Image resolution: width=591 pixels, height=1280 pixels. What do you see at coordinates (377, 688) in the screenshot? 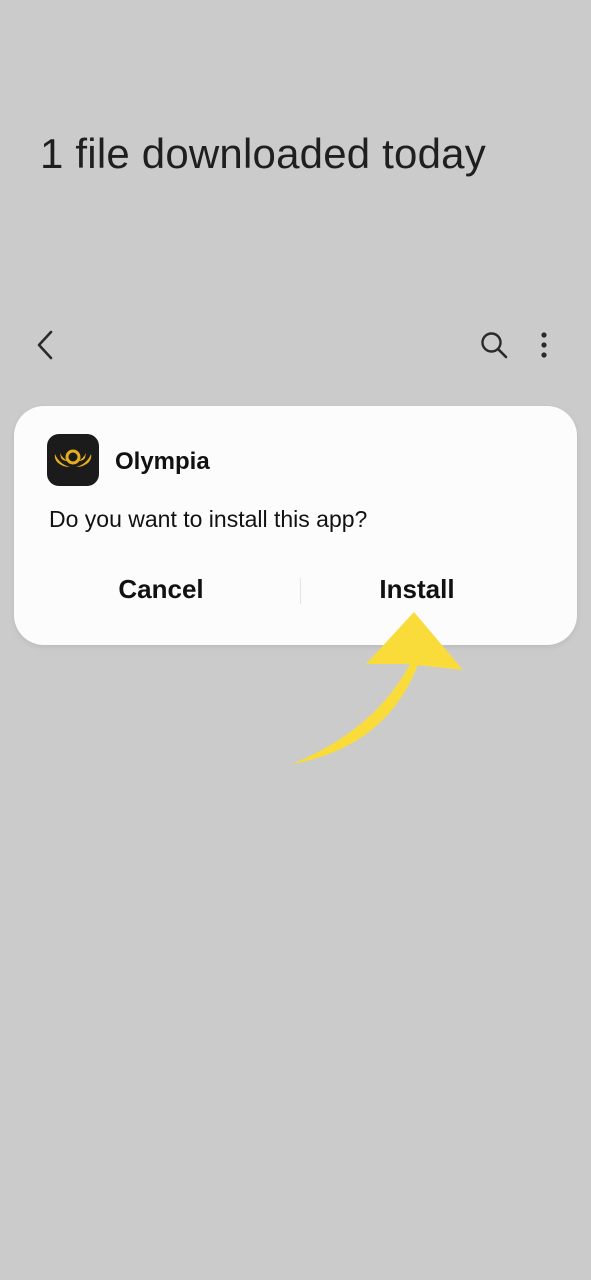
I see `curved-arrow-up-icon` at bounding box center [377, 688].